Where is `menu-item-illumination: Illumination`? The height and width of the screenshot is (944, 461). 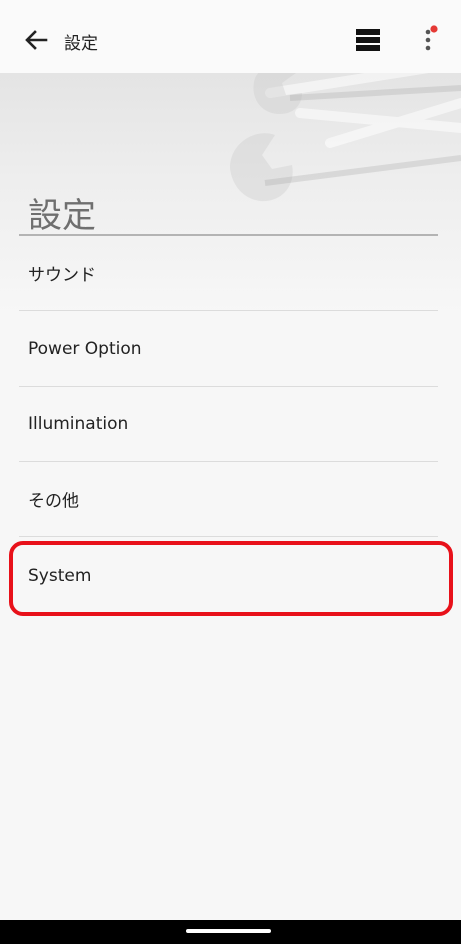 menu-item-illumination: Illumination is located at coordinates (228, 424).